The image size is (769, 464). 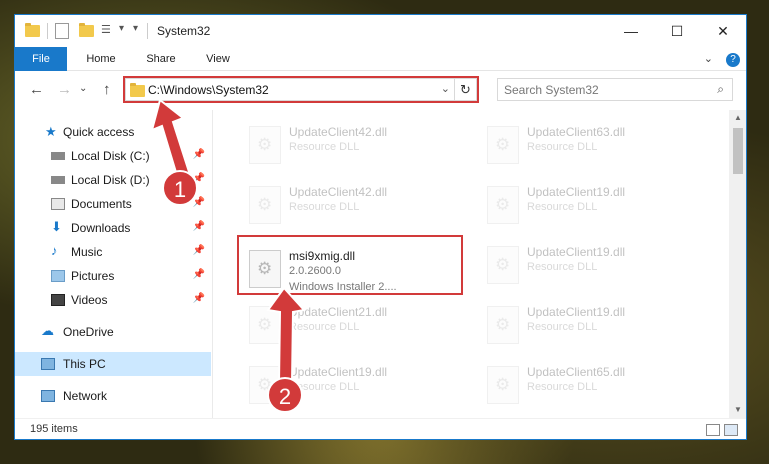 What do you see at coordinates (89, 300) in the screenshot?
I see `sidebar-item-label: Videos` at bounding box center [89, 300].